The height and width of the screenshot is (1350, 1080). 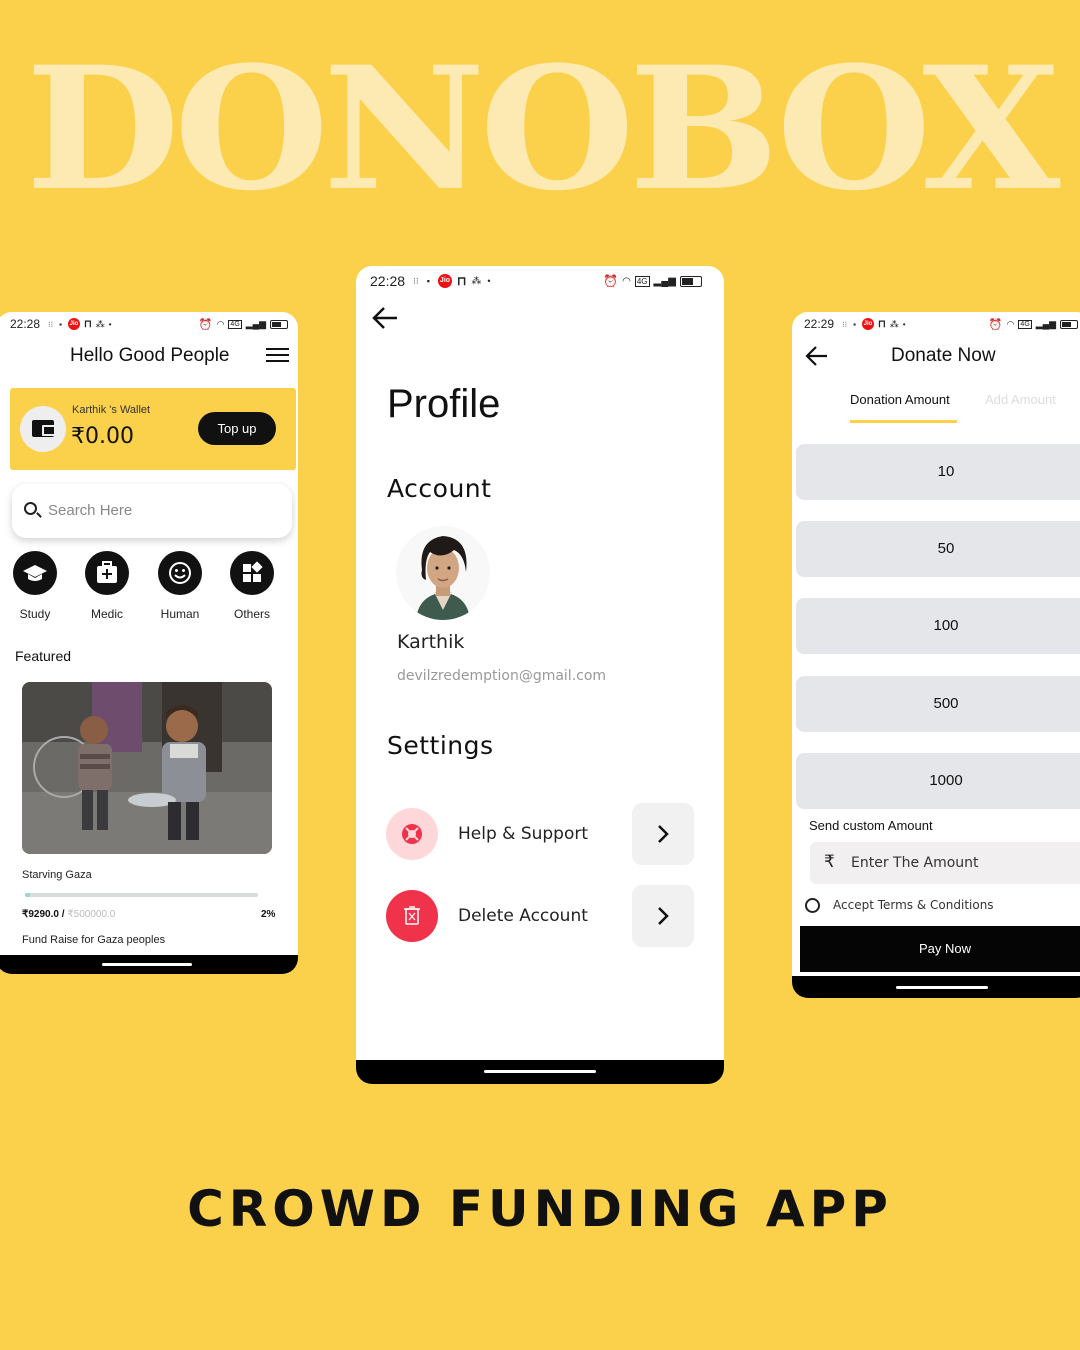 What do you see at coordinates (57, 875) in the screenshot?
I see `campaign-title: Starving Gaza` at bounding box center [57, 875].